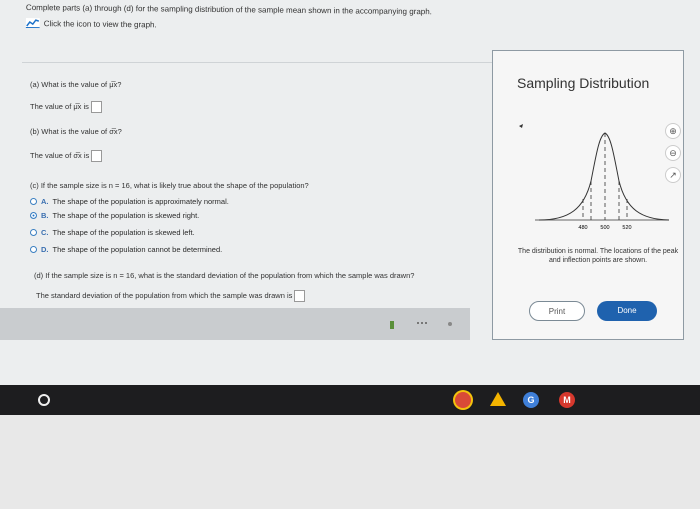 Image resolution: width=700 pixels, height=509 pixels. Describe the element at coordinates (45, 201) in the screenshot. I see `option-a-letter: A.` at that location.